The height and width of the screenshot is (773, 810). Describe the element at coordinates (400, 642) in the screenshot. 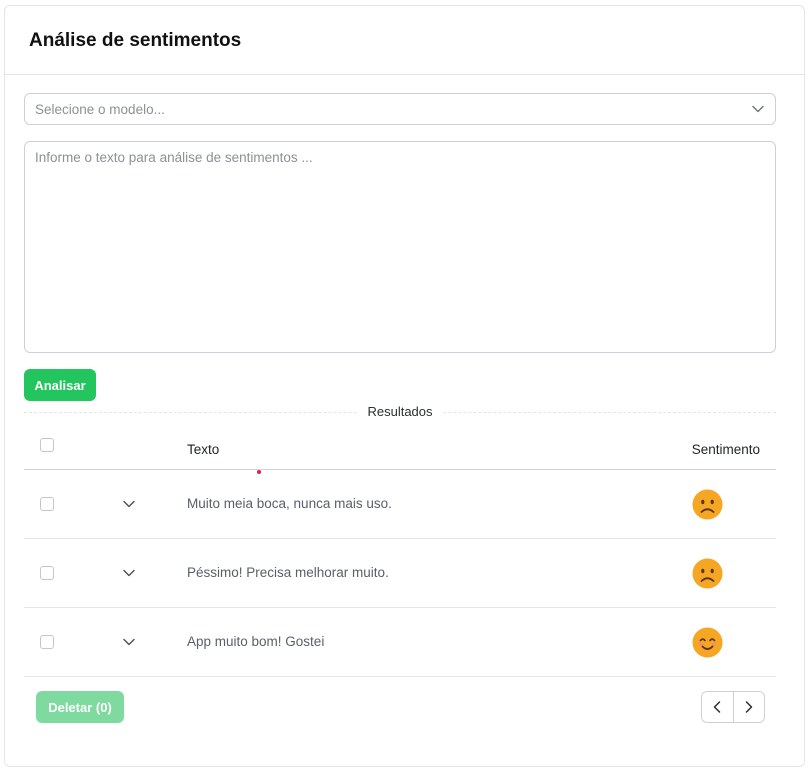

I see `table-row: App muito bom! Gostei` at that location.